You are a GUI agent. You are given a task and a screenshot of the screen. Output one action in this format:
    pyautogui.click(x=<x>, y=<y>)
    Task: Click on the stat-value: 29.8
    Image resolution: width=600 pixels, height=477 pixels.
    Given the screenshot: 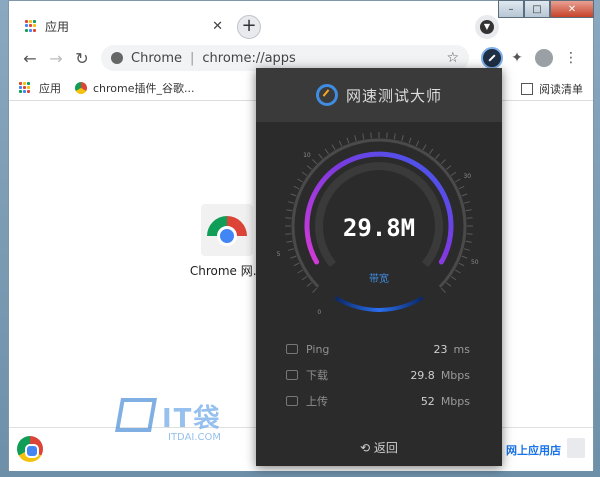 What is the action you would take?
    pyautogui.click(x=422, y=375)
    